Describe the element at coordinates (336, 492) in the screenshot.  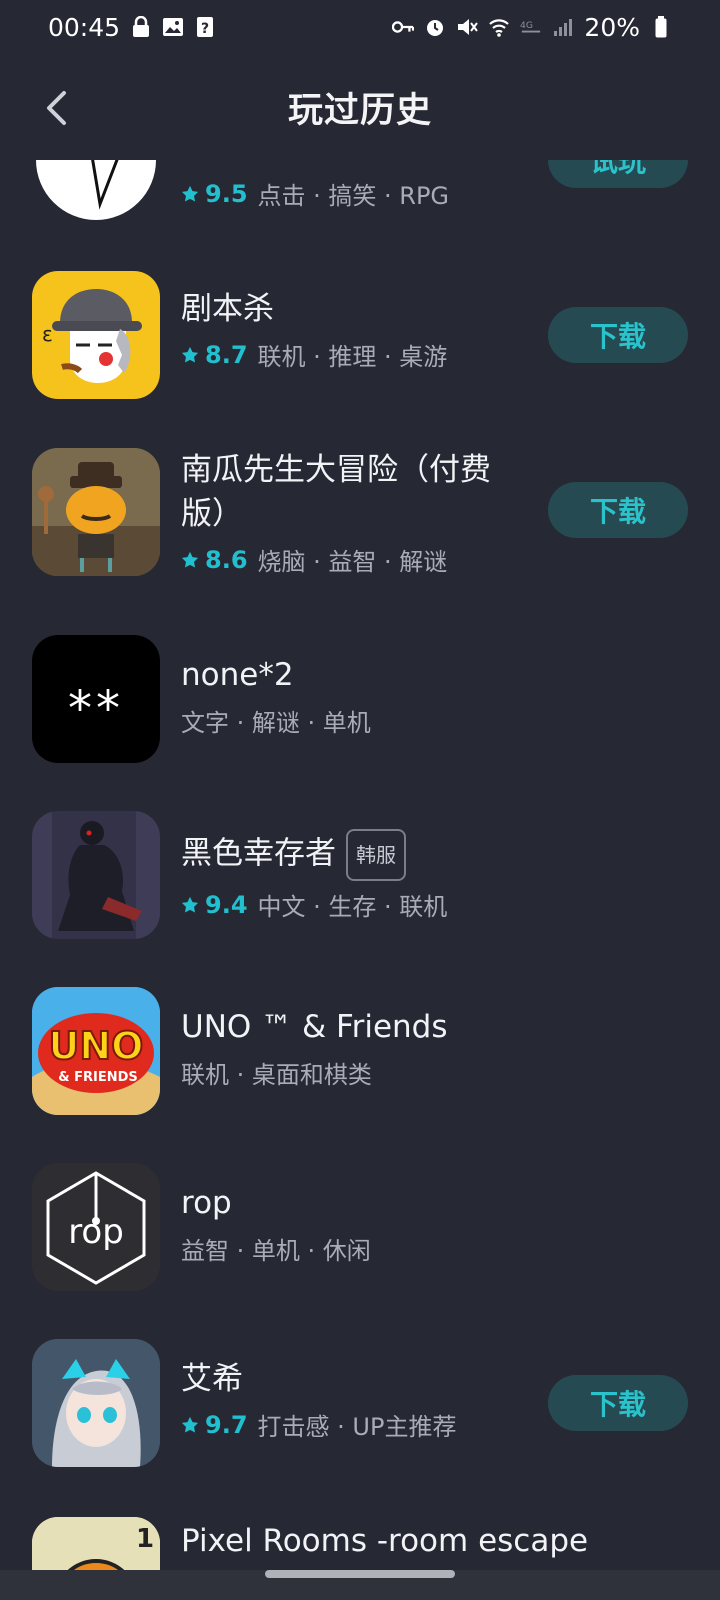
I see `app-name: 南瓜先生大冒险（付费版）` at that location.